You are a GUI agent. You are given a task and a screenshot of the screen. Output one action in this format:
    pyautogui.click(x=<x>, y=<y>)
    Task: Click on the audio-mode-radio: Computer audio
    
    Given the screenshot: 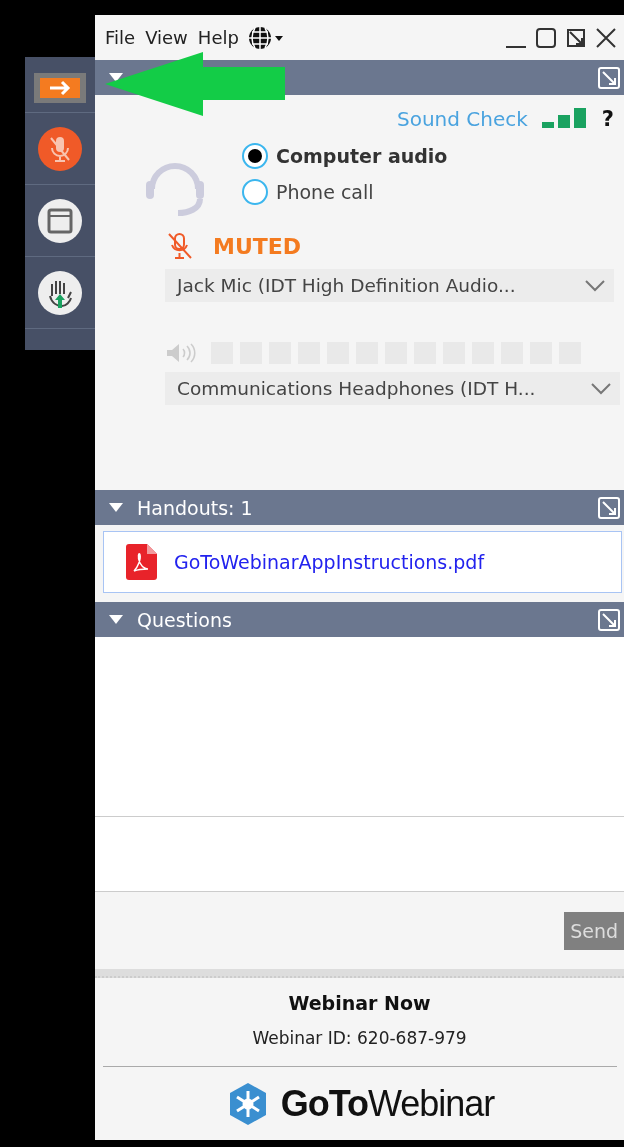 What is the action you would take?
    pyautogui.click(x=345, y=156)
    